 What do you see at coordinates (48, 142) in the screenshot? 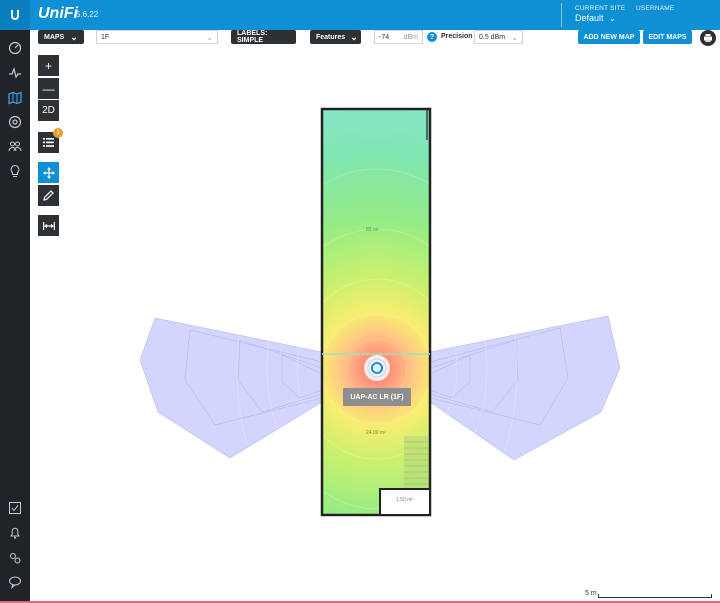
I see `list-icon` at bounding box center [48, 142].